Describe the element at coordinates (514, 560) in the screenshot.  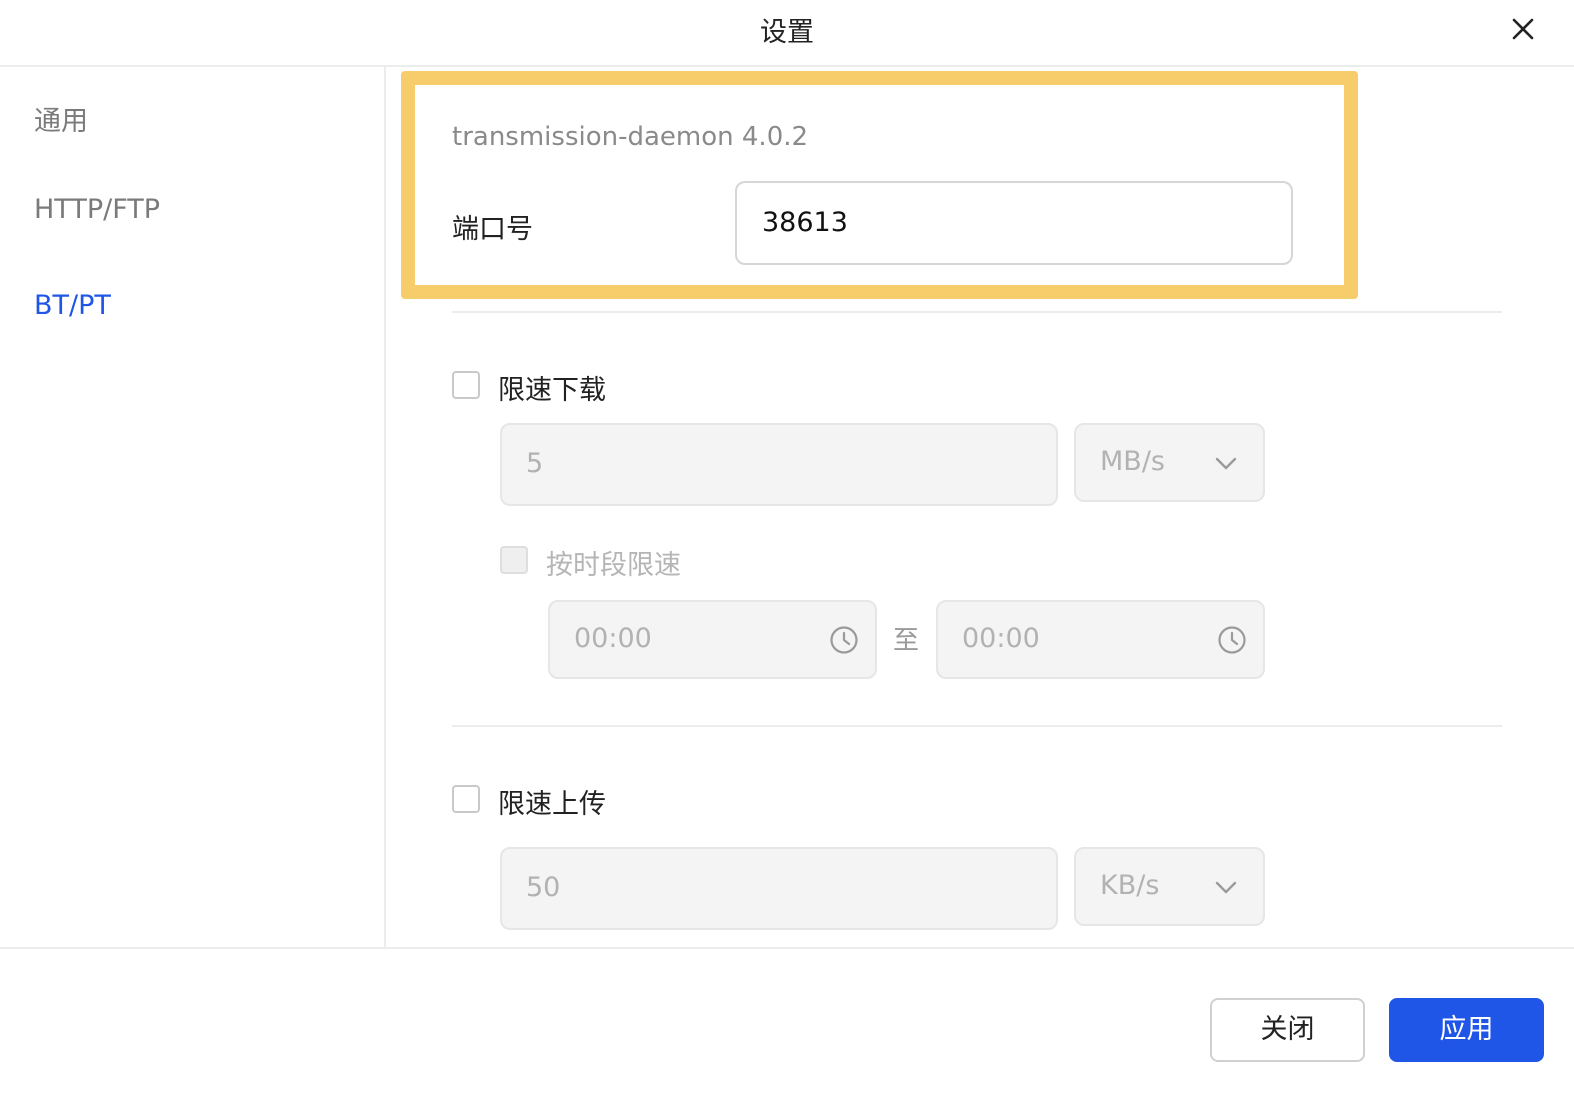
I see `schedule-limit-checkbox` at that location.